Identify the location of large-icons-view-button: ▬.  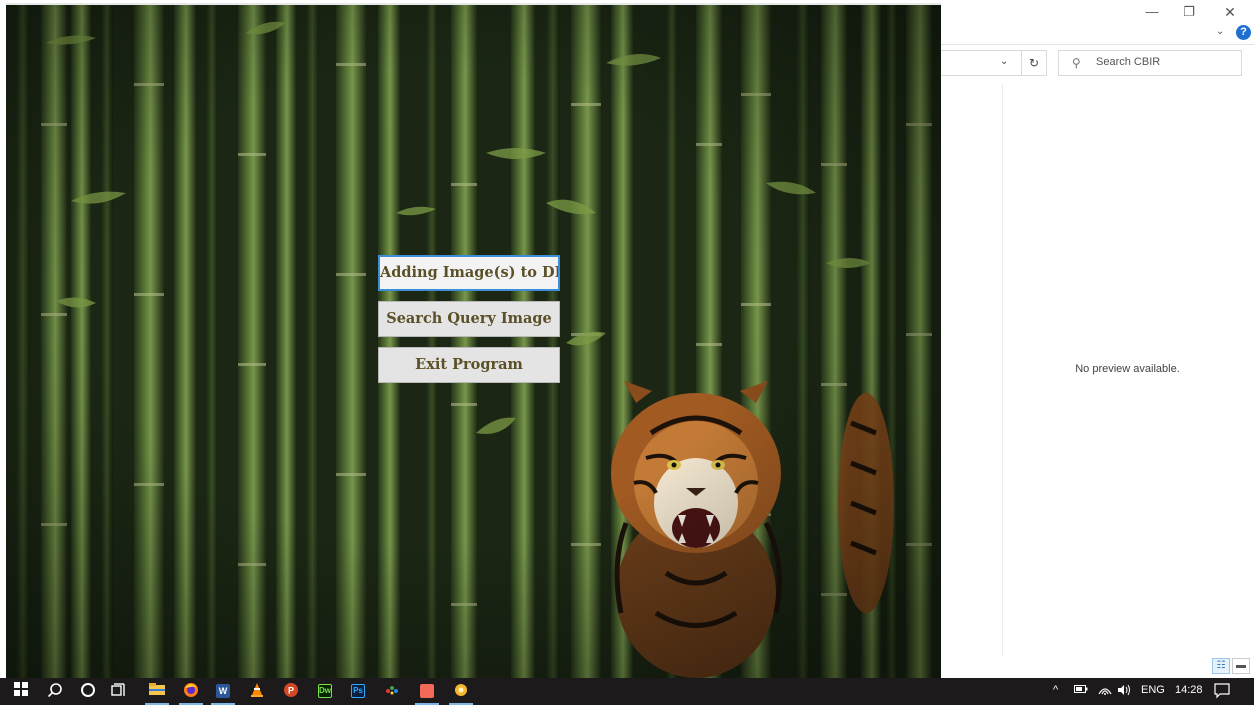
(1241, 666).